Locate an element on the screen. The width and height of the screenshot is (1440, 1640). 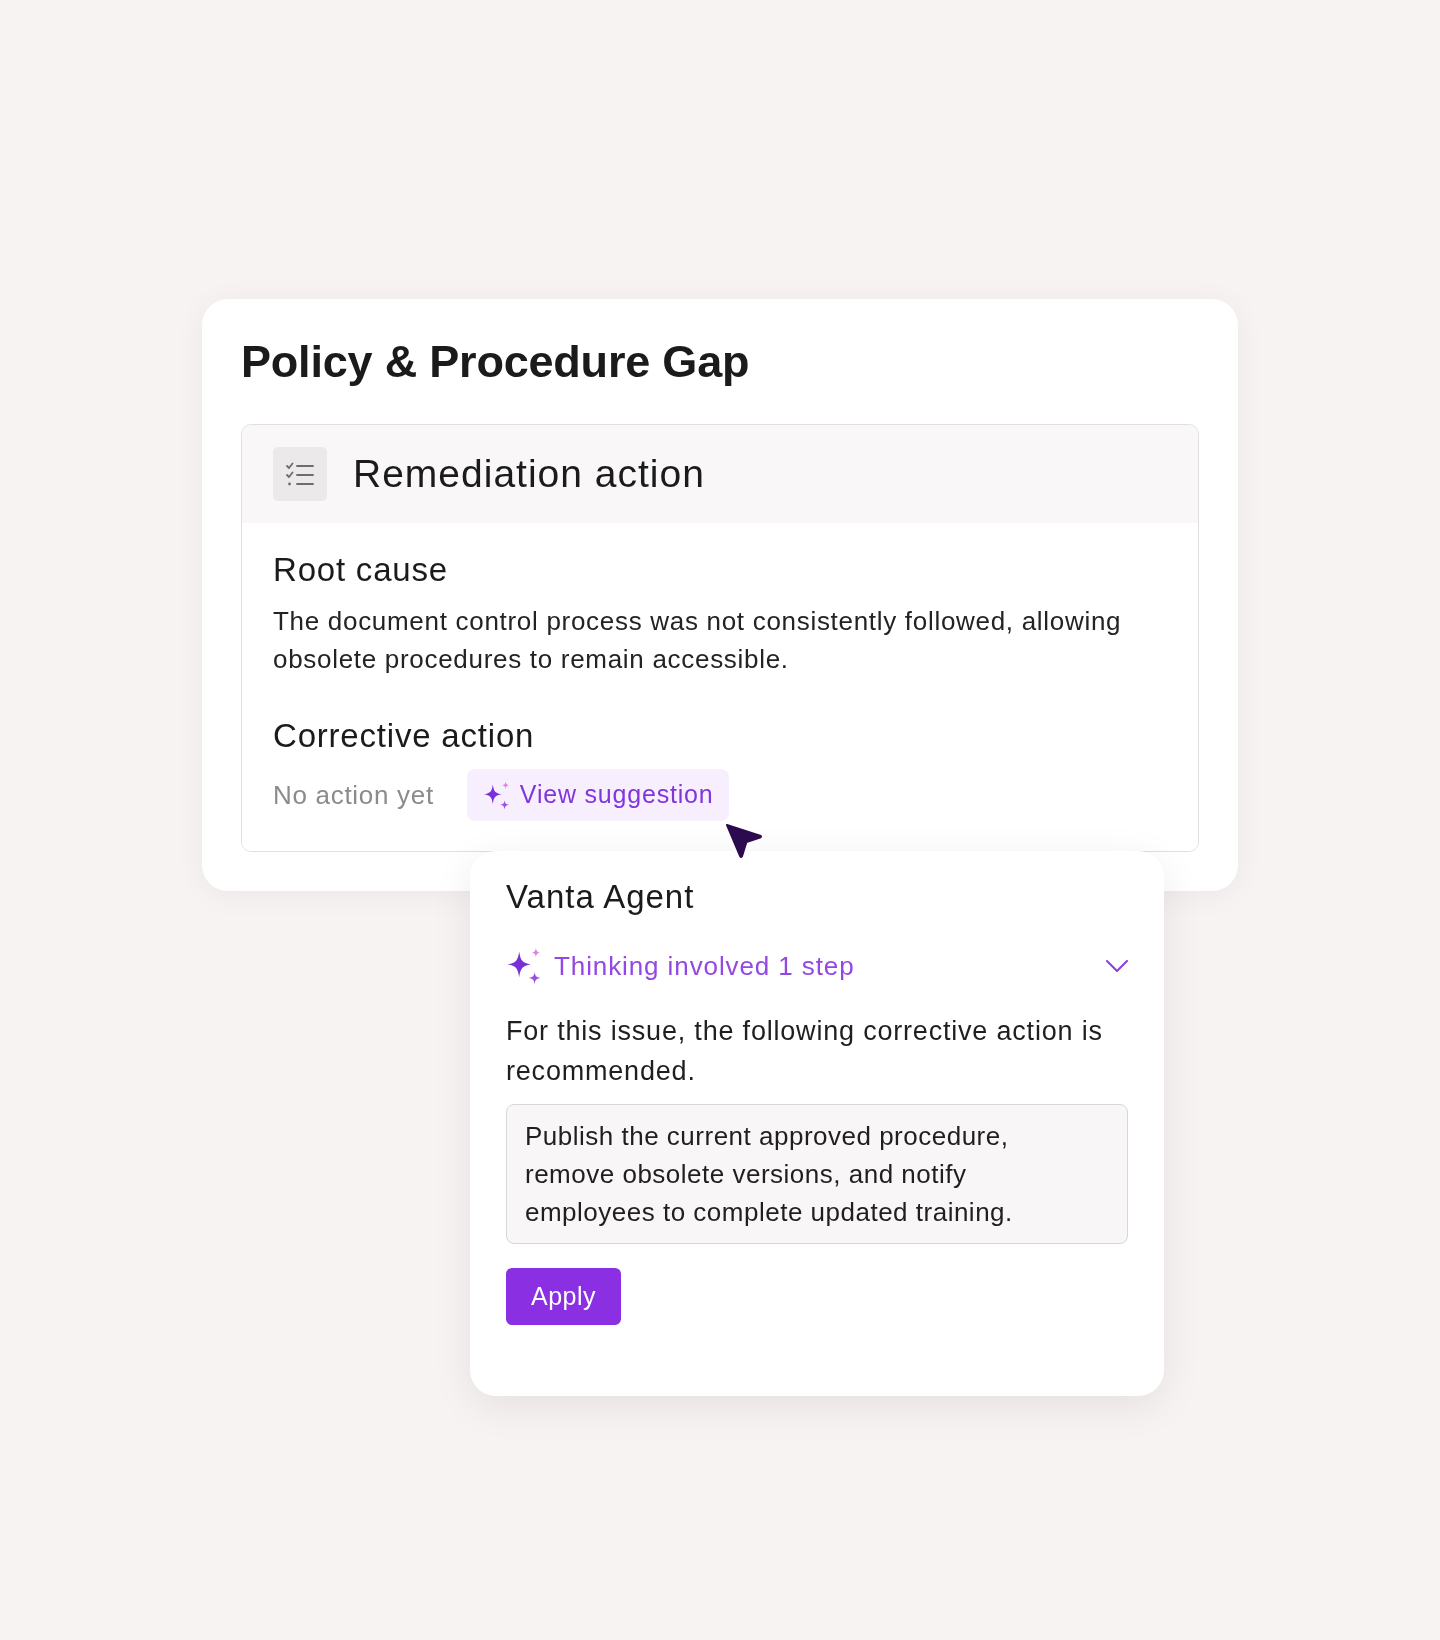
field-label: Root cause is located at coordinates (361, 570).